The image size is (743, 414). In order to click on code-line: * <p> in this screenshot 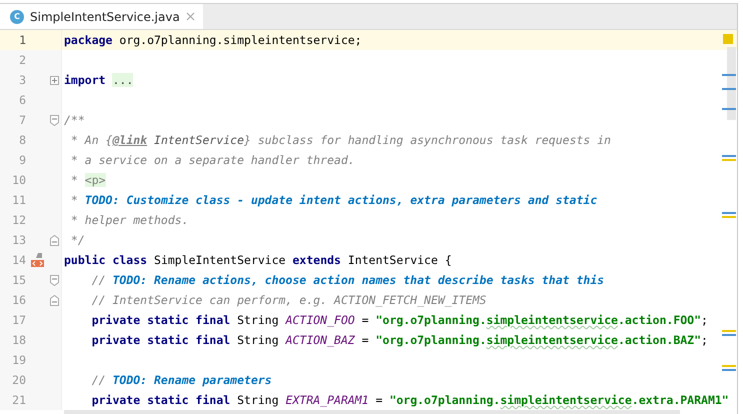, I will do `click(88, 180)`.